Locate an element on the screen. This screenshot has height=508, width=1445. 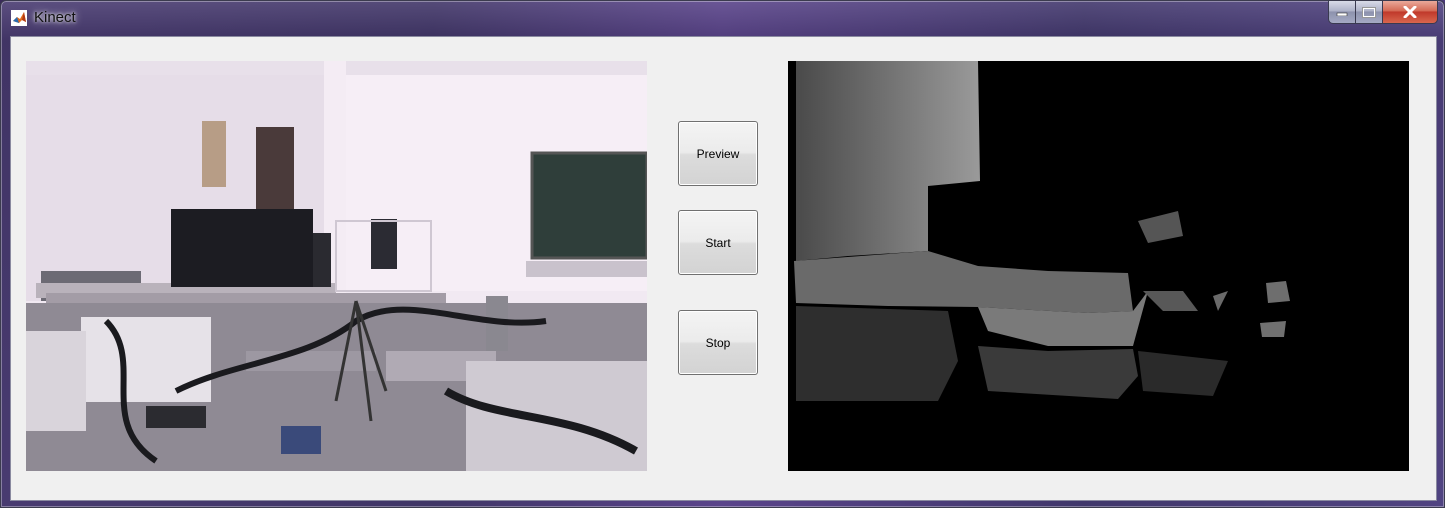
start-button: Start is located at coordinates (718, 242).